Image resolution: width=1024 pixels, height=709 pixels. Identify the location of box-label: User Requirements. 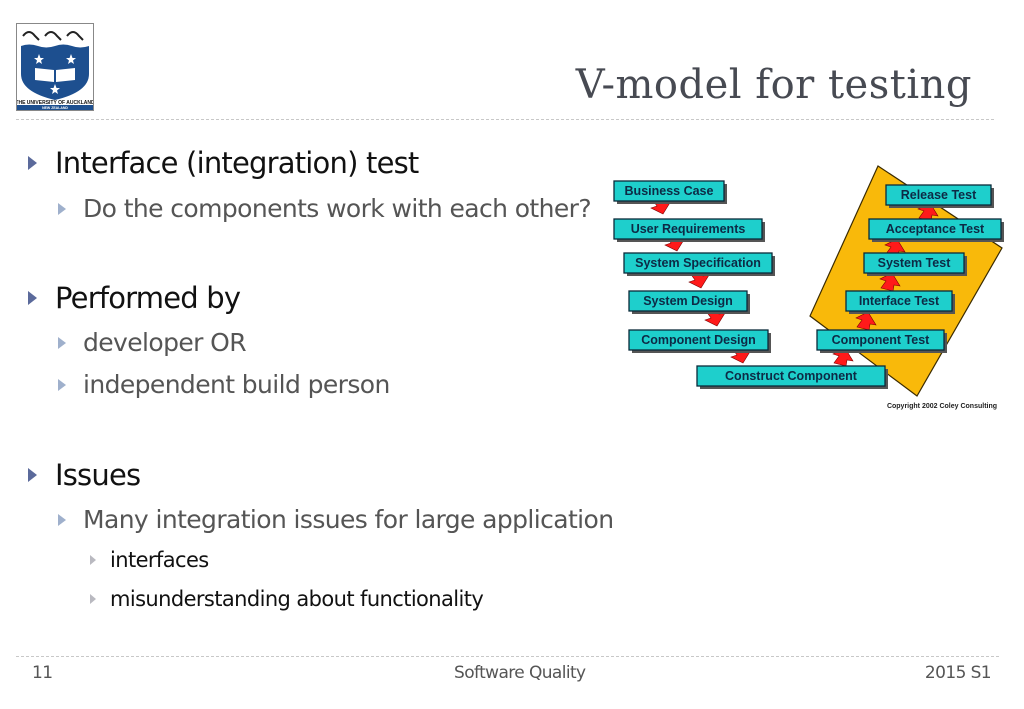
(688, 229).